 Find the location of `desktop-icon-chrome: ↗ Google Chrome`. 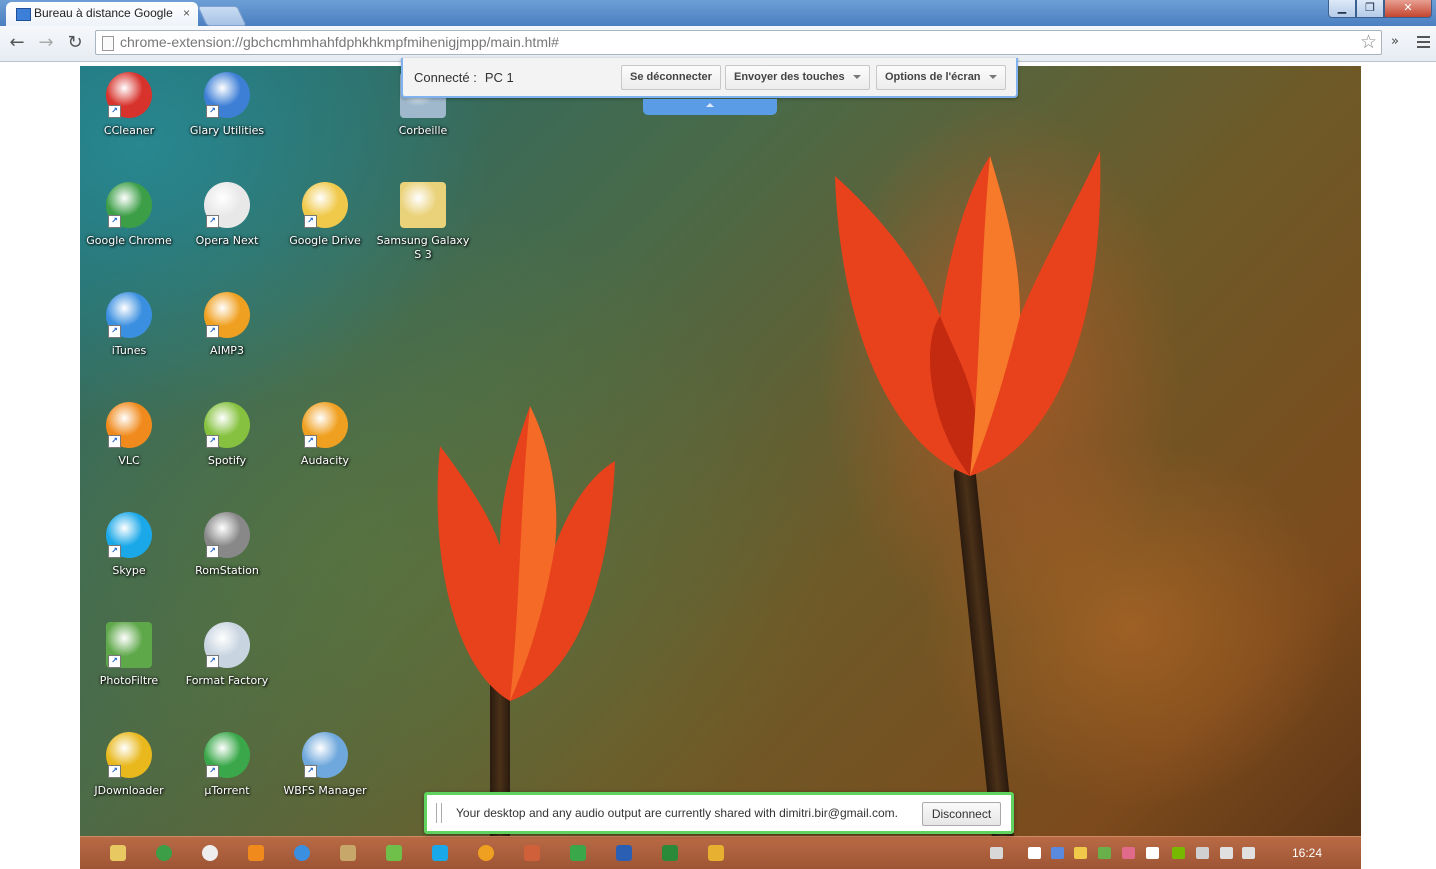

desktop-icon-chrome: ↗ Google Chrome is located at coordinates (129, 215).